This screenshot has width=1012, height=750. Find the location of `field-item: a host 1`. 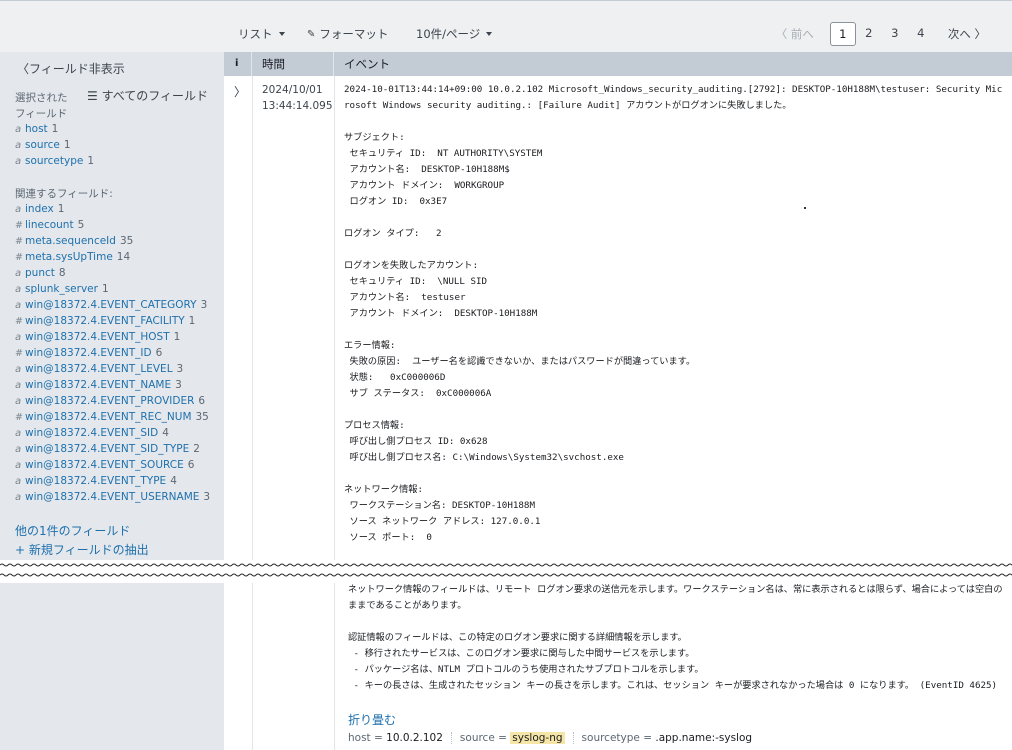

field-item: a host 1 is located at coordinates (54, 129).